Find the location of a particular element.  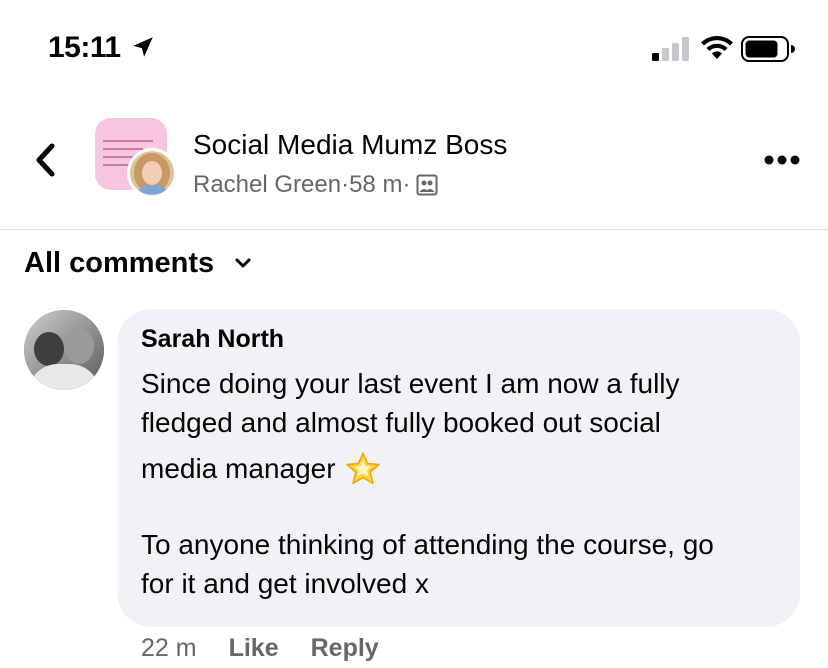

comment-time: 22 m is located at coordinates (169, 648).